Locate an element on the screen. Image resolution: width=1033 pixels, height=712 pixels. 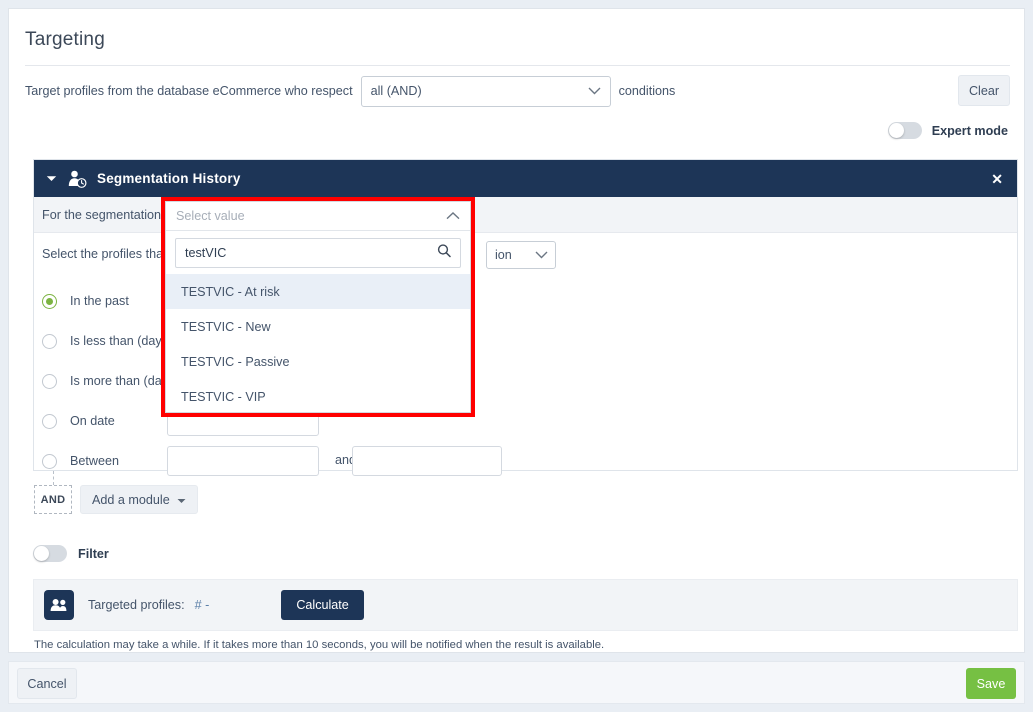
dropdown-search-wrap: testVIC is located at coordinates (318, 252).